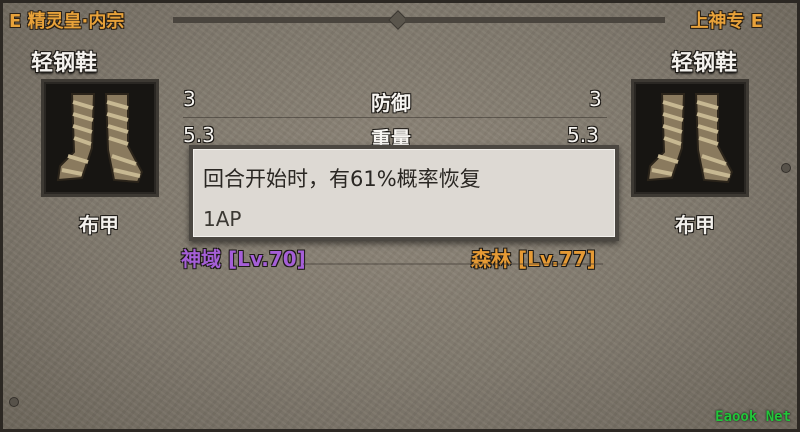 The height and width of the screenshot is (432, 800). Describe the element at coordinates (726, 21) in the screenshot. I see `right-character-title: 上神专 E` at that location.